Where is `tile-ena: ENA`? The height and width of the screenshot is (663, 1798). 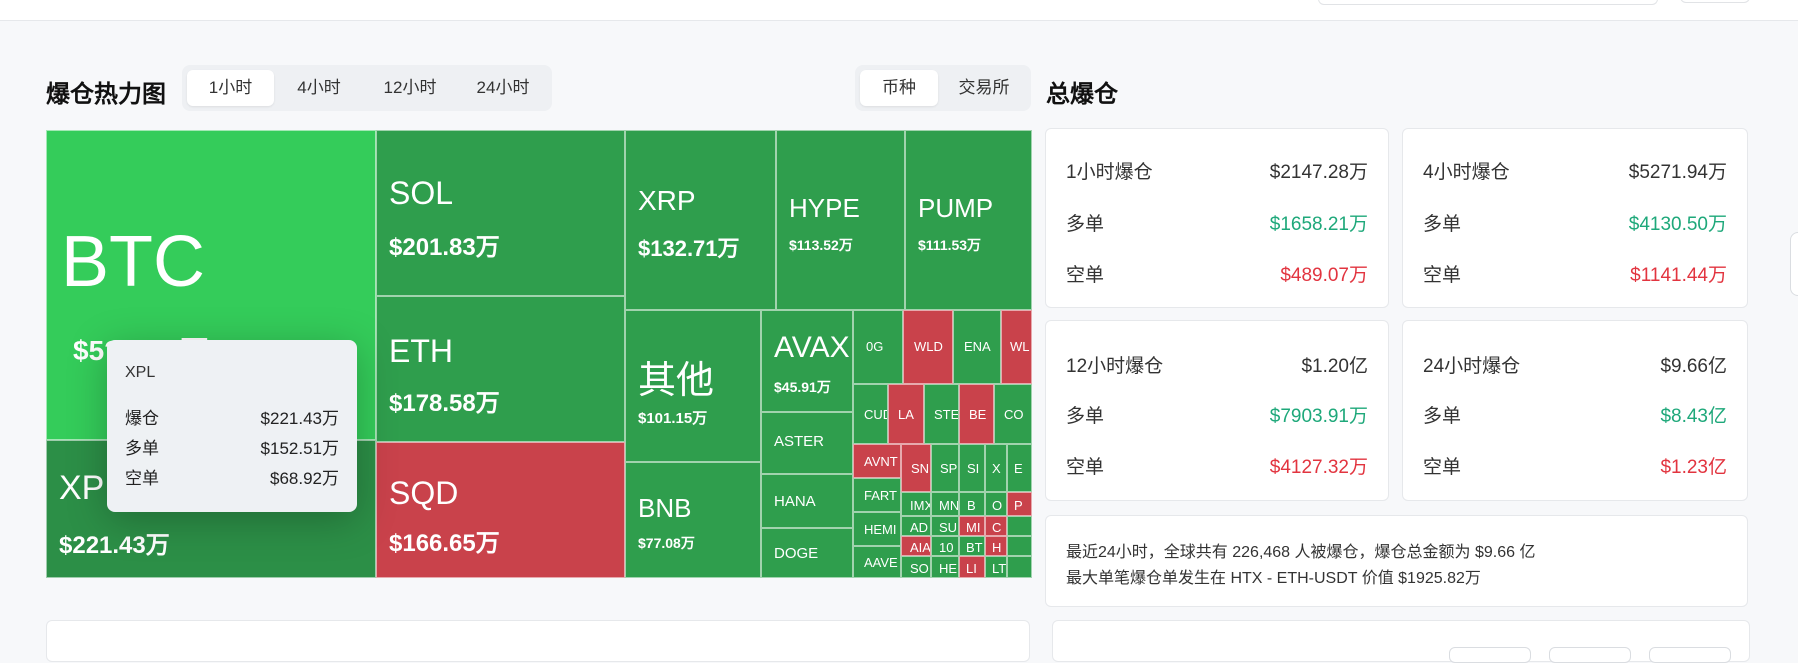
tile-ena: ENA is located at coordinates (977, 347).